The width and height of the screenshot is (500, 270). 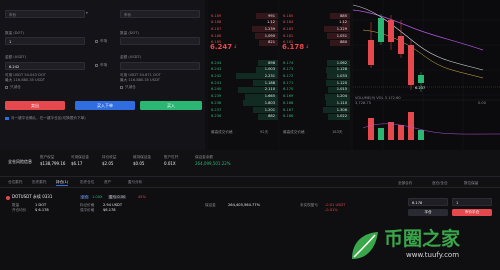 I want to click on orderbook-row: 6.171 1.120, so click(x=315, y=83).